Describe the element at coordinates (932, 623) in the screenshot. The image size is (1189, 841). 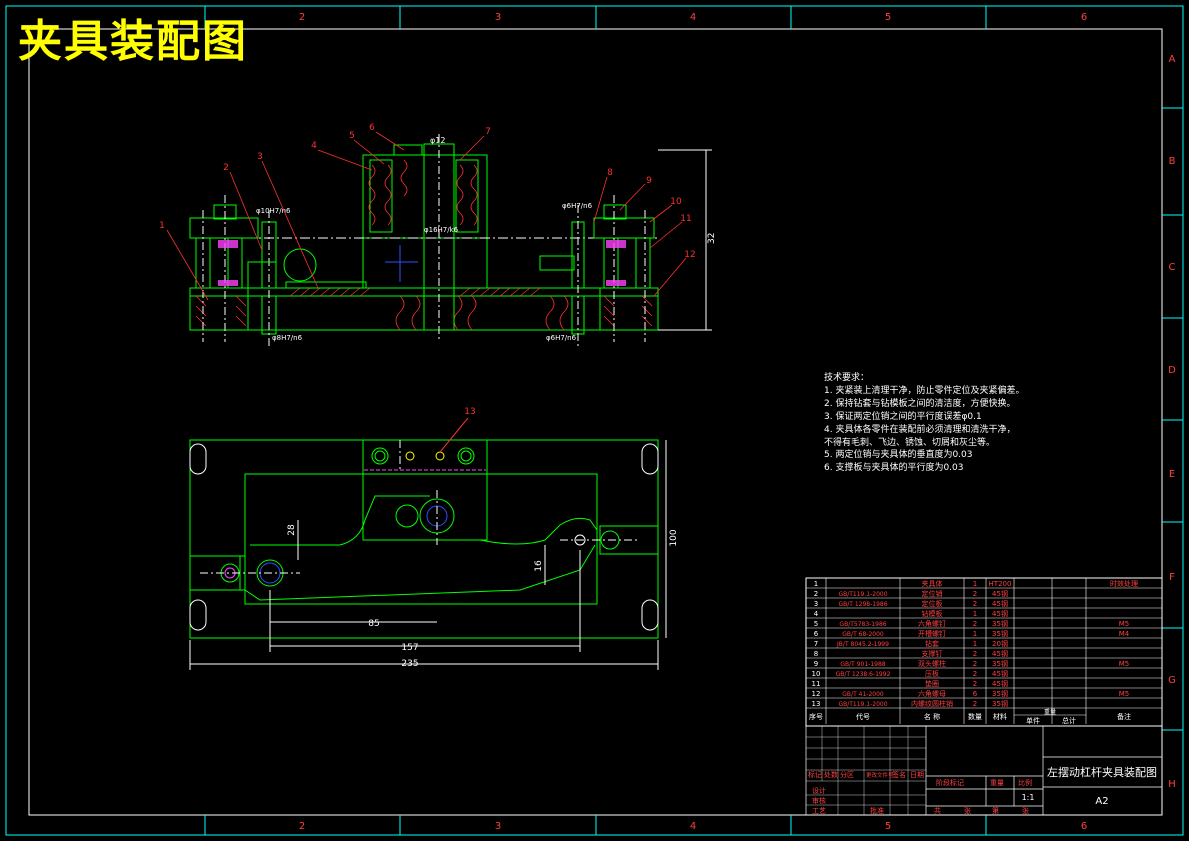
I see `bom-cell: 六角螺钉` at that location.